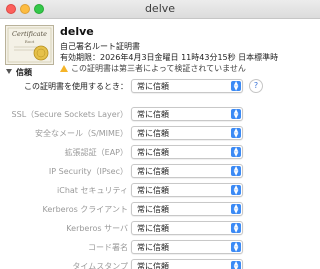 This screenshot has width=320, height=269. Describe the element at coordinates (153, 86) in the screenshot. I see `trust-main-value: 常に信頼` at that location.